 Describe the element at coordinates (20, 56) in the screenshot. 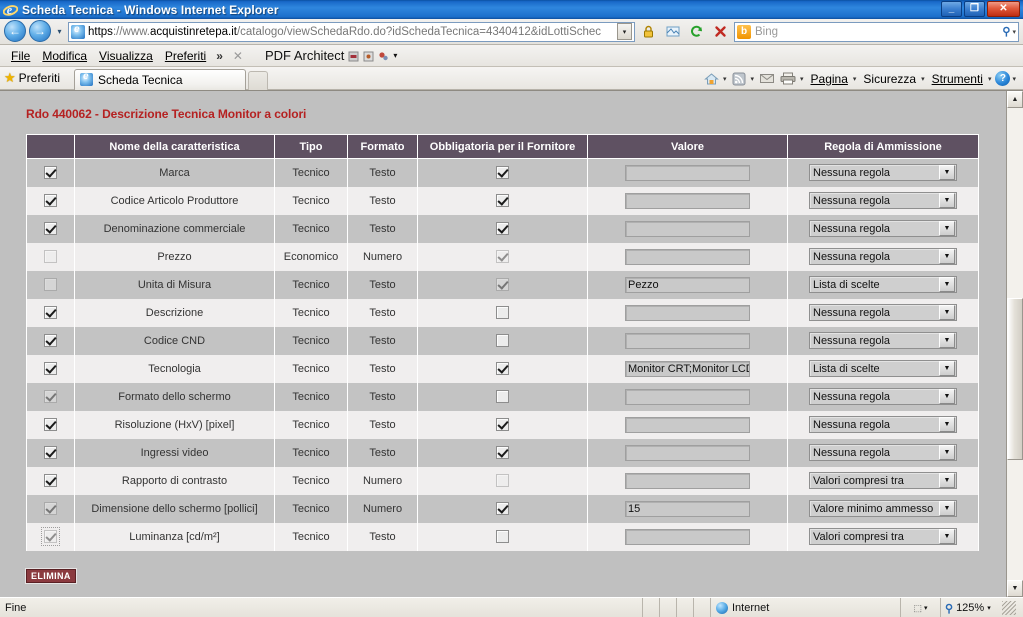

I see `menu-item-file: File` at that location.